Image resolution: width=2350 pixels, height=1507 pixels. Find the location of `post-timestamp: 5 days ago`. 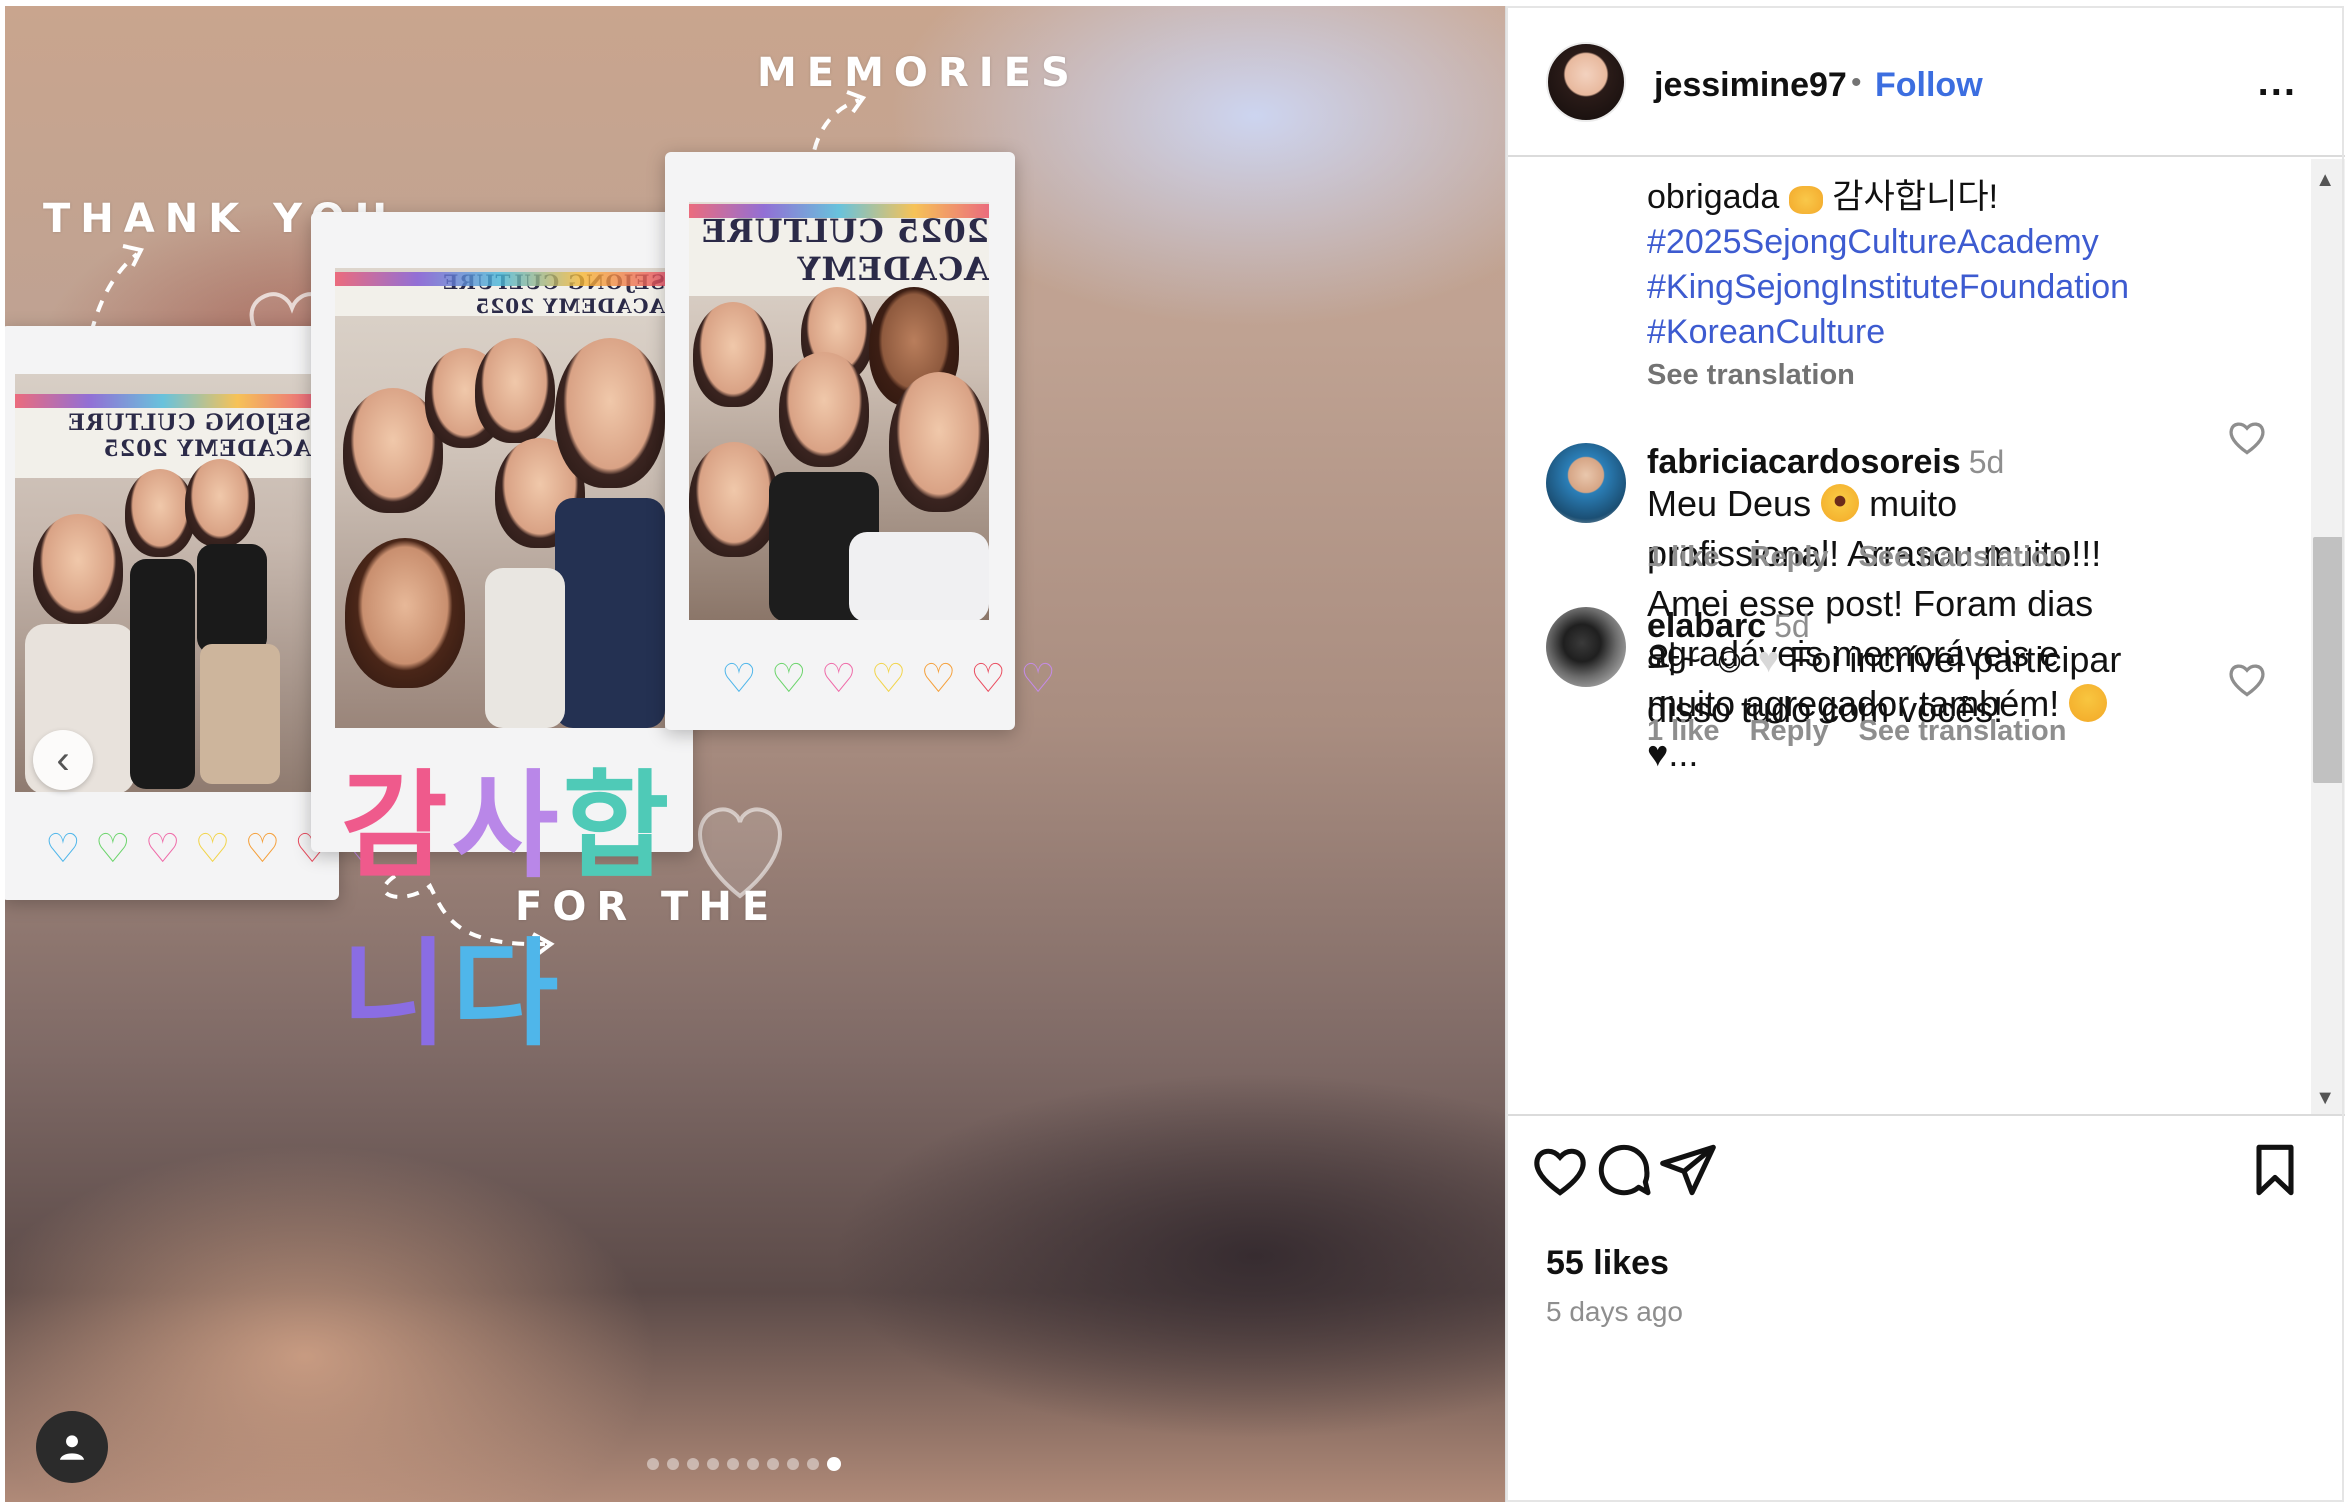

post-timestamp: 5 days ago is located at coordinates (1614, 1311).